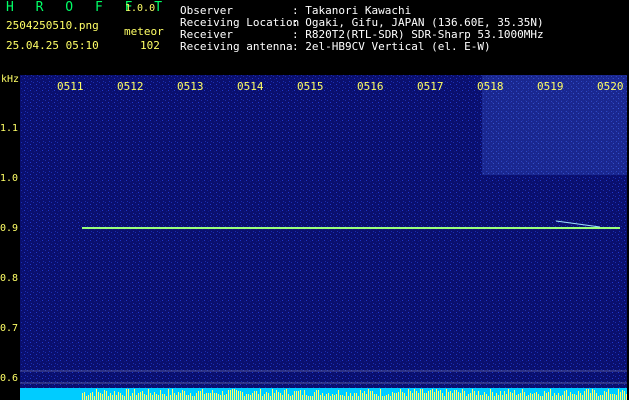 The width and height of the screenshot is (629, 400). I want to click on x-tick-0514: 0514, so click(250, 86).